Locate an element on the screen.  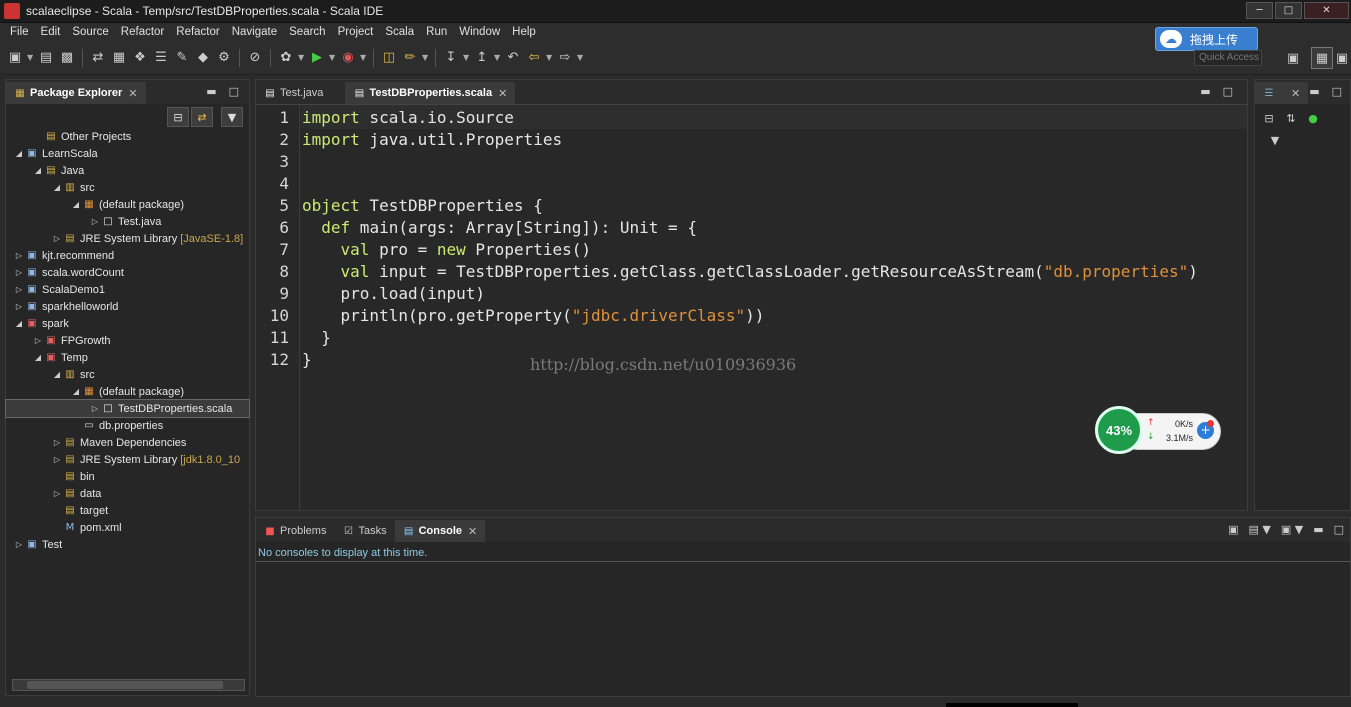
tree-item: ▷ ▤ data is located at coordinates (127, 493).